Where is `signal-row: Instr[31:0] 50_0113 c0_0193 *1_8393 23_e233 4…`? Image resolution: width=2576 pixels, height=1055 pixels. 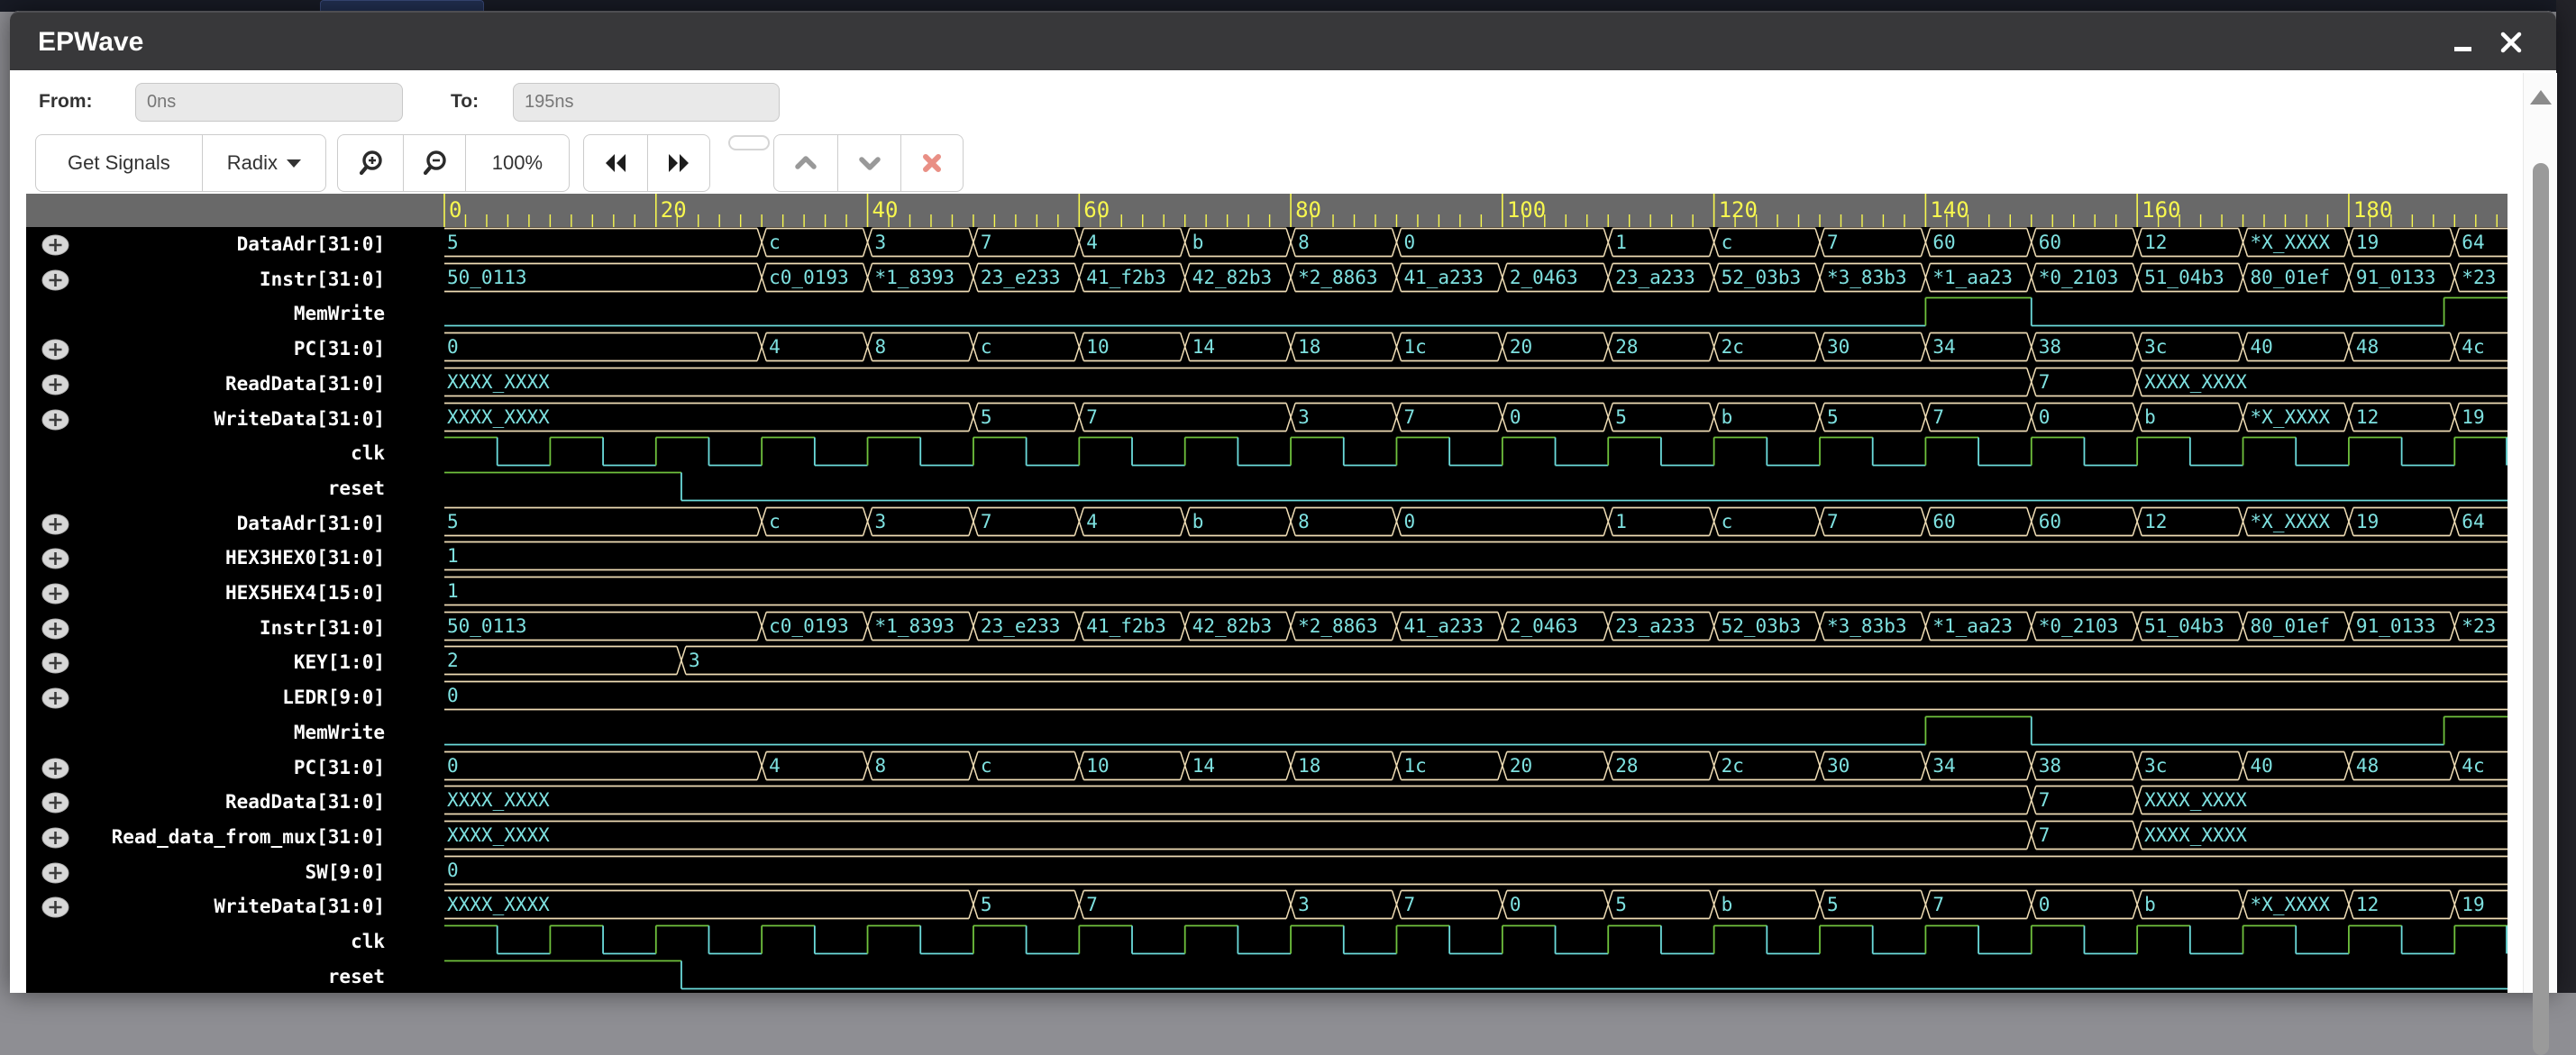
signal-row: Instr[31:0] 50_0113 c0_0193 *1_8393 23_e233 4… is located at coordinates (1266, 279).